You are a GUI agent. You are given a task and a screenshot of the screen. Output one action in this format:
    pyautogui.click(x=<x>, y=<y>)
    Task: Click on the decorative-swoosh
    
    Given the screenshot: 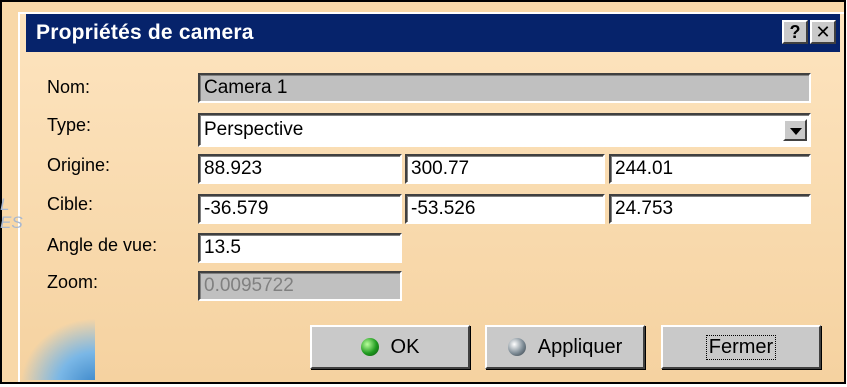 What is the action you would take?
    pyautogui.click(x=57, y=349)
    